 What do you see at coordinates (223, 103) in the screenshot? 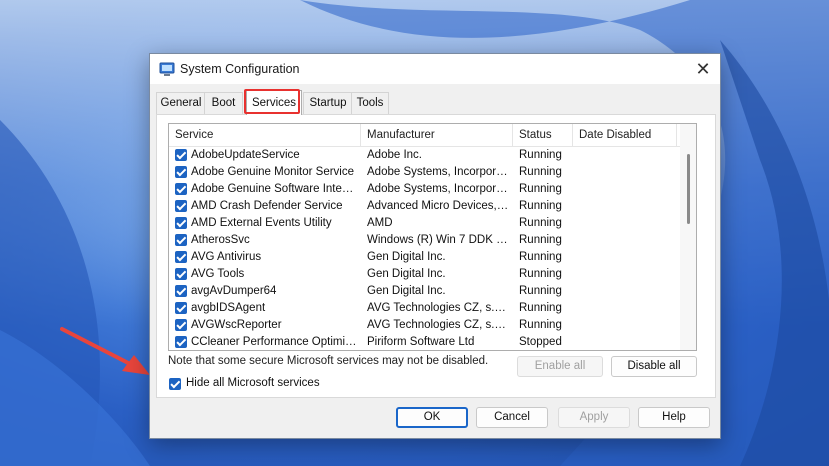
I see `tab-boot: Boot` at bounding box center [223, 103].